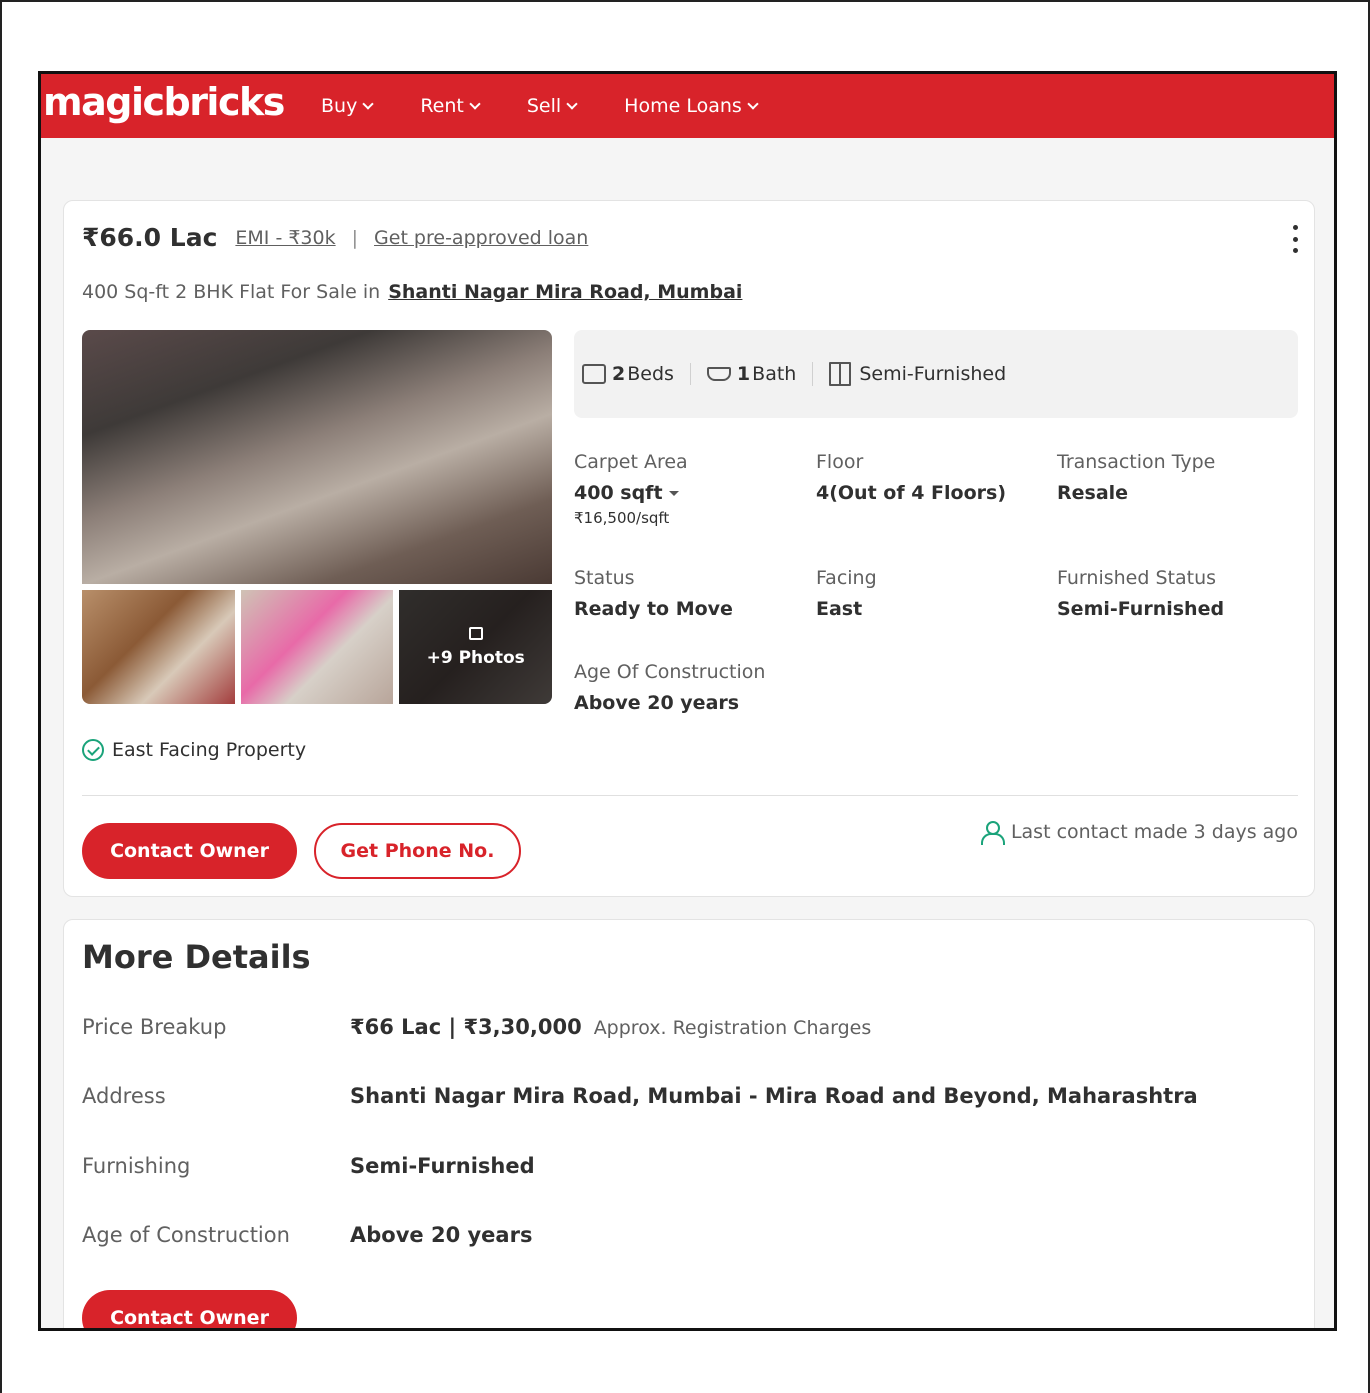 This screenshot has height=1393, width=1370. I want to click on main-nav: Buy Rent Sell Home Loans, so click(563, 106).